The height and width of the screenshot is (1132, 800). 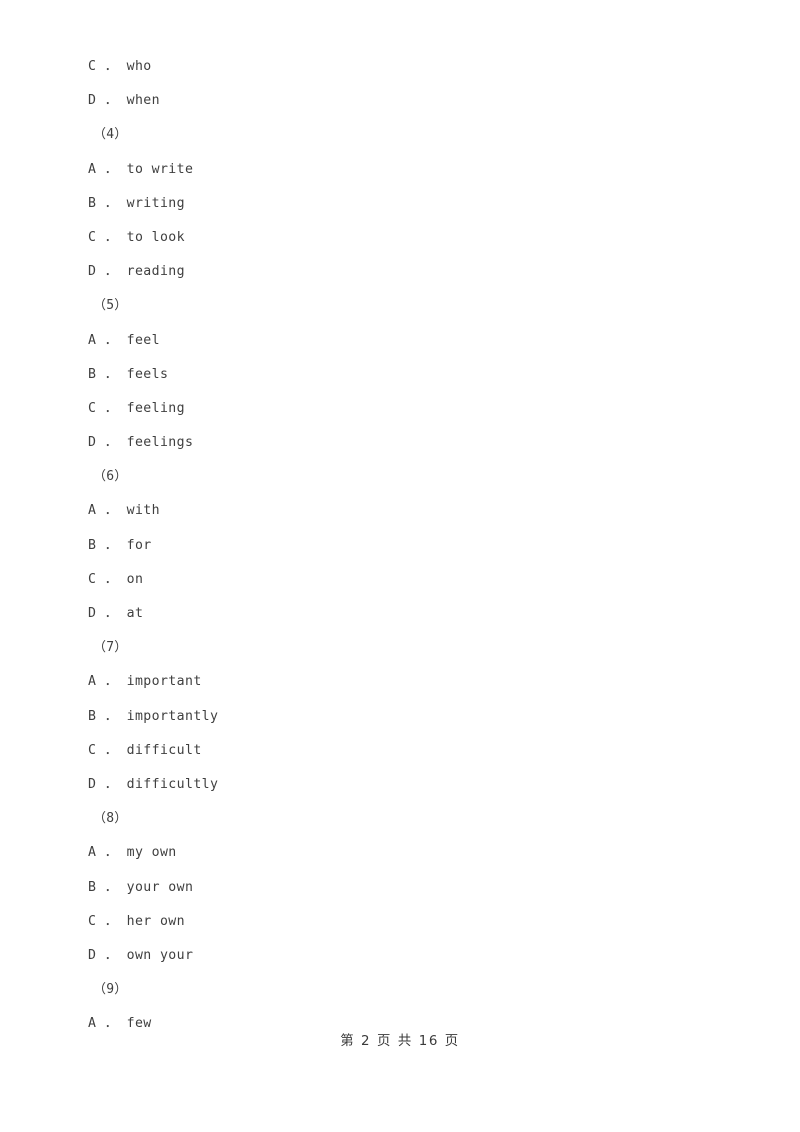 I want to click on answer-option: B ． your own, so click(x=141, y=887).